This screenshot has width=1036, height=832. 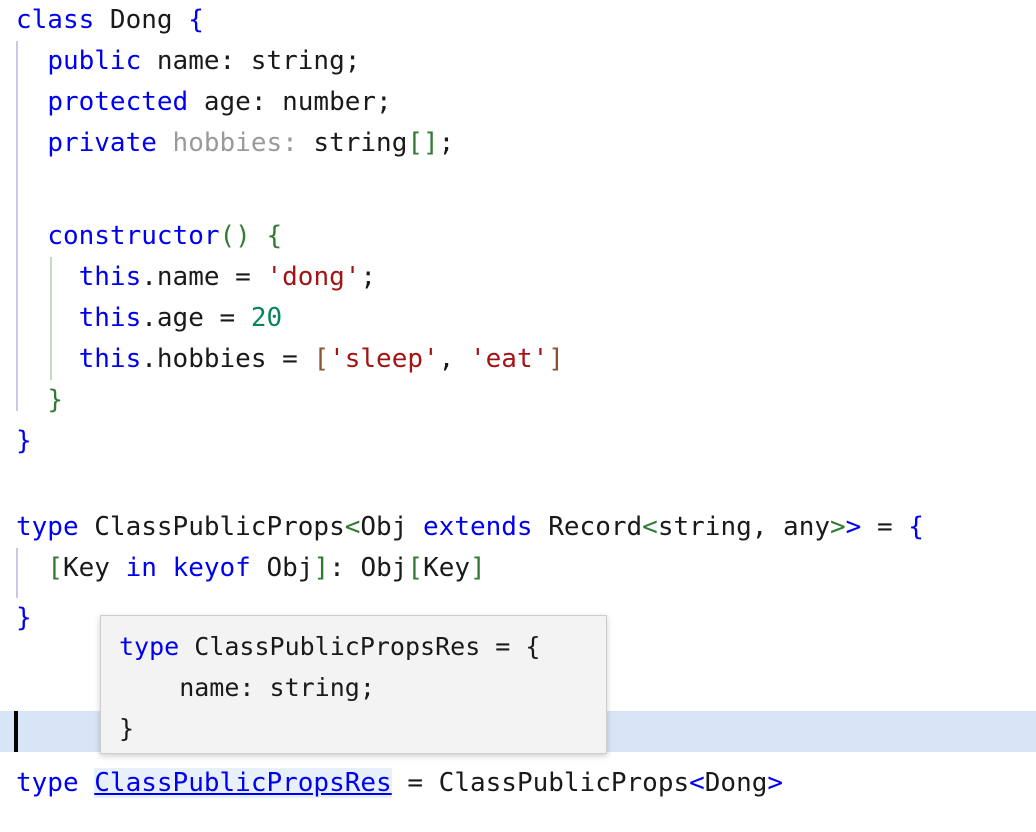 What do you see at coordinates (251, 61) in the screenshot?
I see `member-name-declaration: name: string;` at bounding box center [251, 61].